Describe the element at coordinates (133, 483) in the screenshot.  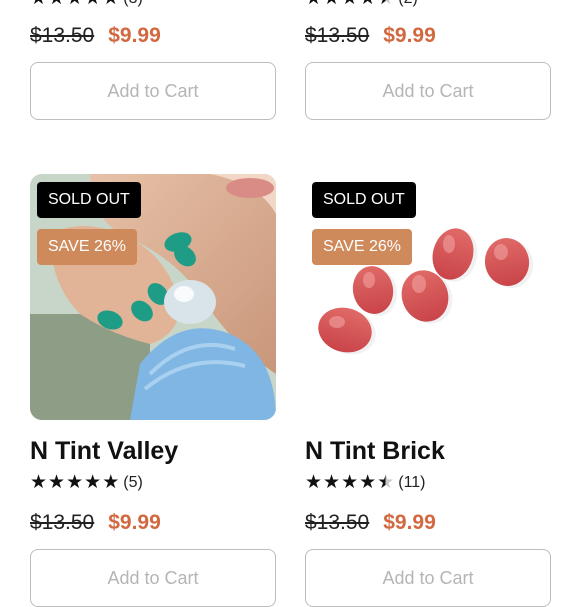
I see `review-count: (5)` at that location.